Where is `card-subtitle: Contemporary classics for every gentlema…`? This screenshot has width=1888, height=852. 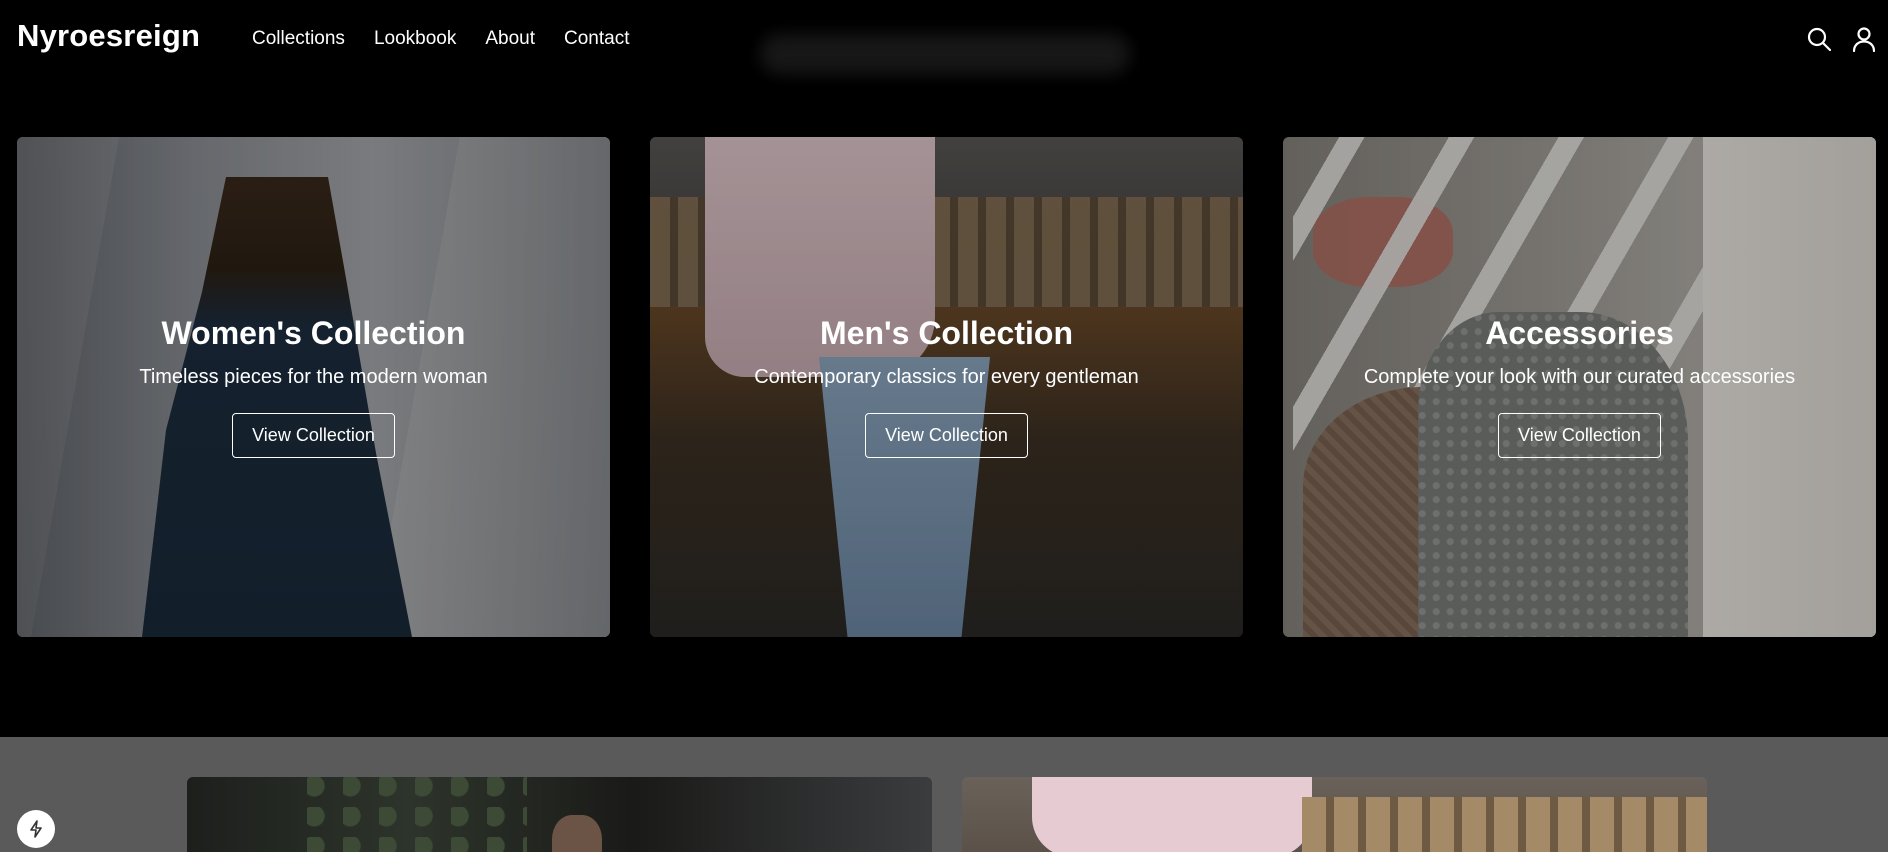
card-subtitle: Contemporary classics for every gentlema… is located at coordinates (946, 377).